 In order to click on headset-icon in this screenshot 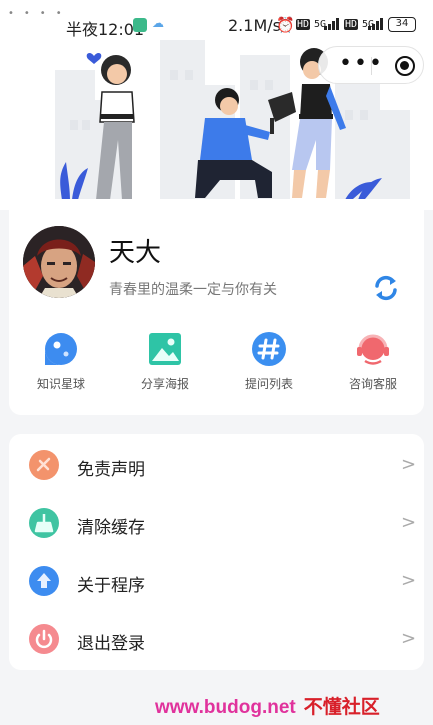, I will do `click(373, 349)`.